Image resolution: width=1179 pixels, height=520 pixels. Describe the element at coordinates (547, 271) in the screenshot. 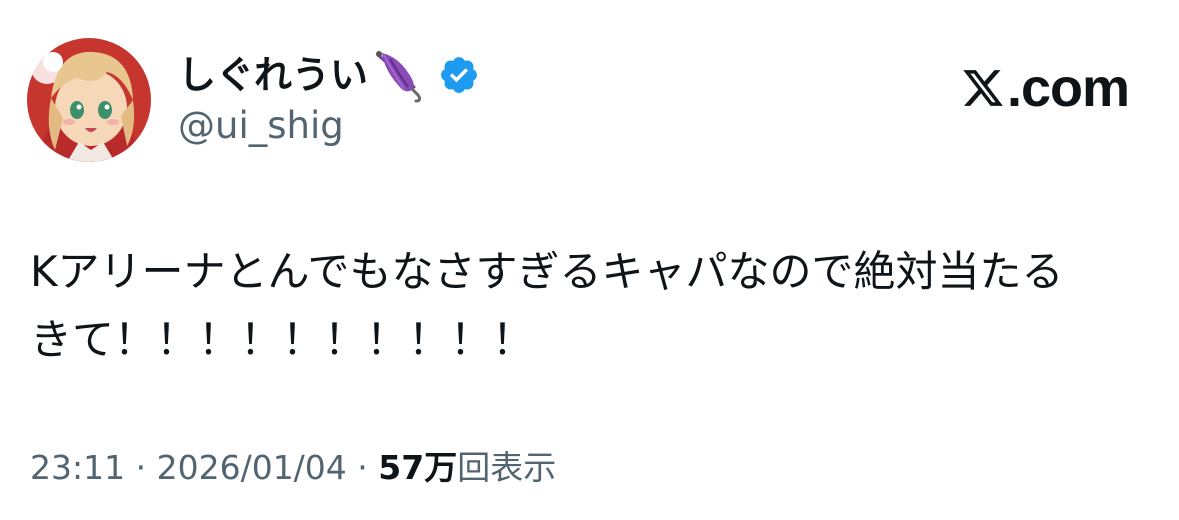

I see `tweet-text-line: Kアリーナとんでもなさすぎるキャパなので絶対当たる` at that location.